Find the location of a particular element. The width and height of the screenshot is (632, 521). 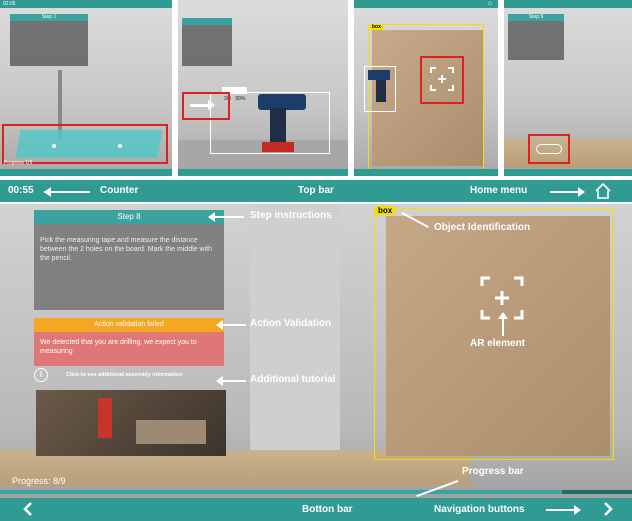

nav-forward-button is located at coordinates (608, 509).